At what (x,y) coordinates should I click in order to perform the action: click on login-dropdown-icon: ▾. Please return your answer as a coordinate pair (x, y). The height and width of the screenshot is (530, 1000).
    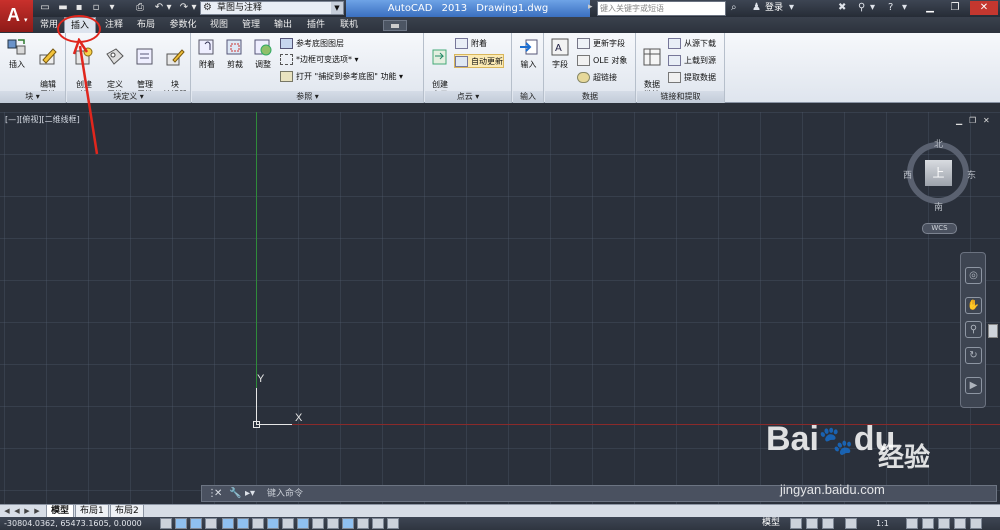
    Looking at the image, I should click on (791, 8).